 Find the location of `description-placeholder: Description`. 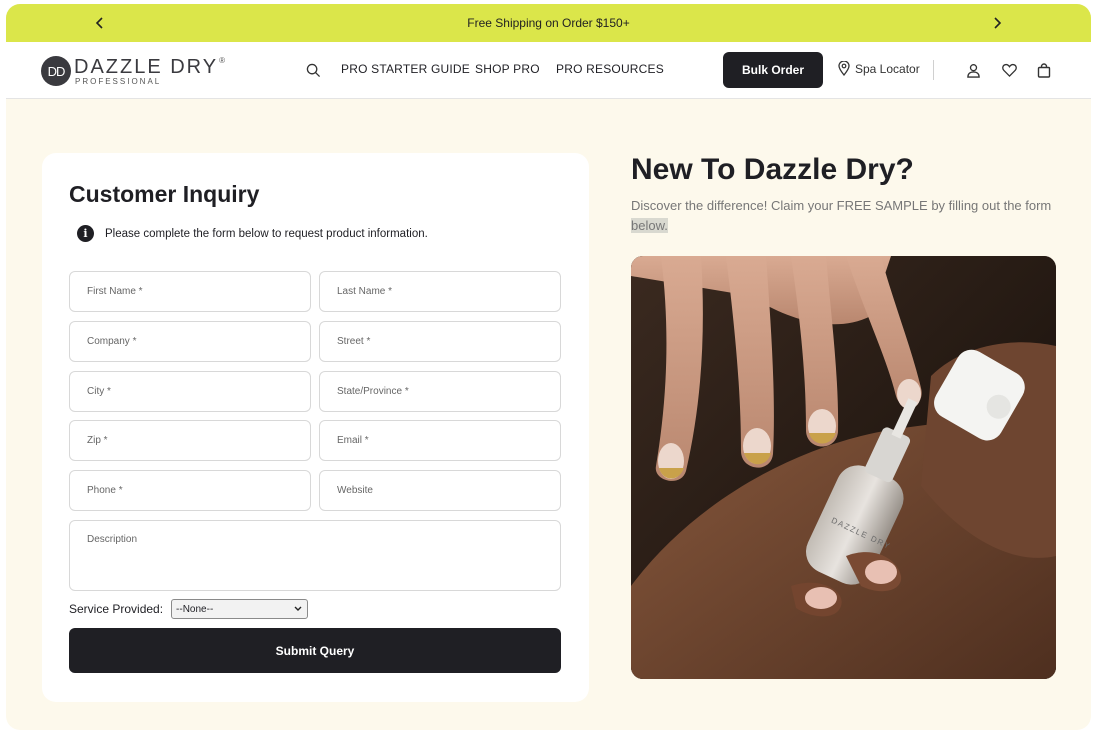

description-placeholder: Description is located at coordinates (112, 539).